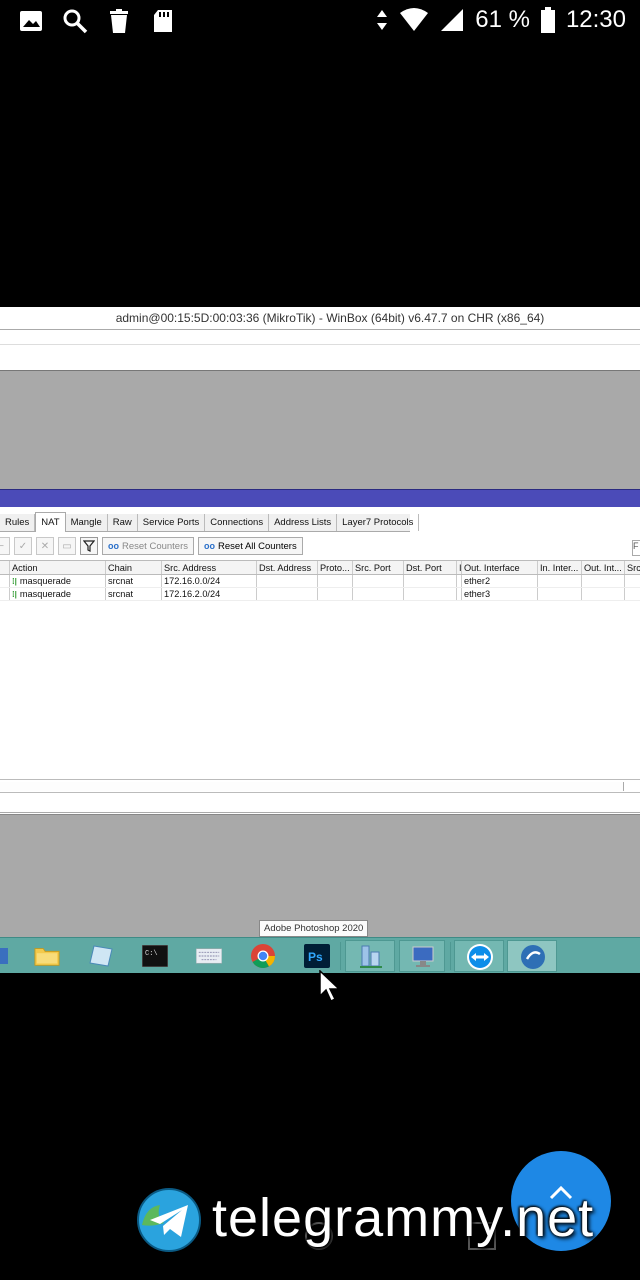 The height and width of the screenshot is (1280, 640). I want to click on find-field: F, so click(636, 548).